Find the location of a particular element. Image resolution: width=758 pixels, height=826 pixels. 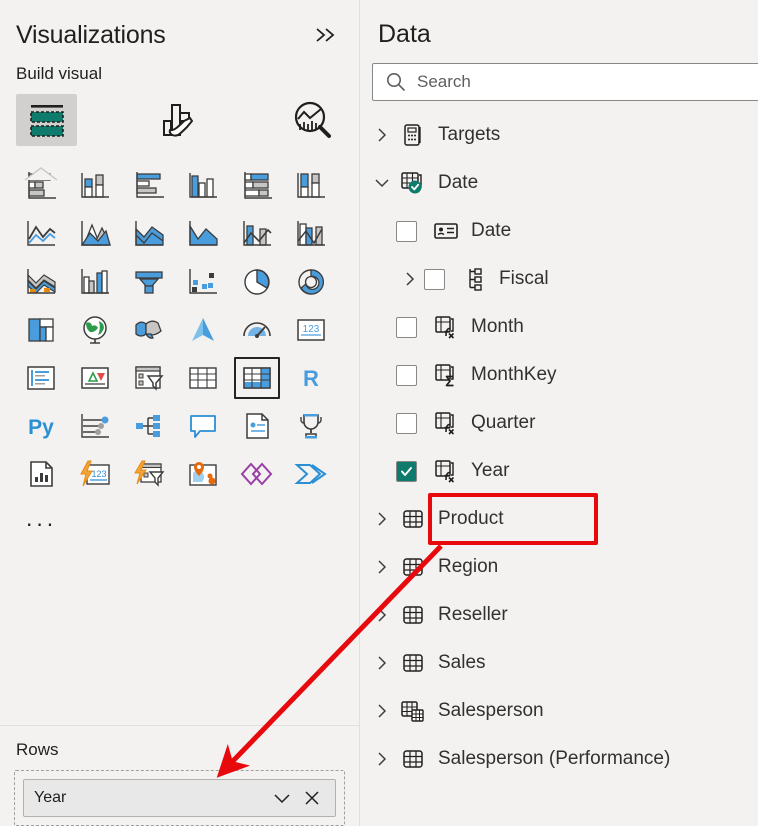

viz-metrics is located at coordinates (311, 426).